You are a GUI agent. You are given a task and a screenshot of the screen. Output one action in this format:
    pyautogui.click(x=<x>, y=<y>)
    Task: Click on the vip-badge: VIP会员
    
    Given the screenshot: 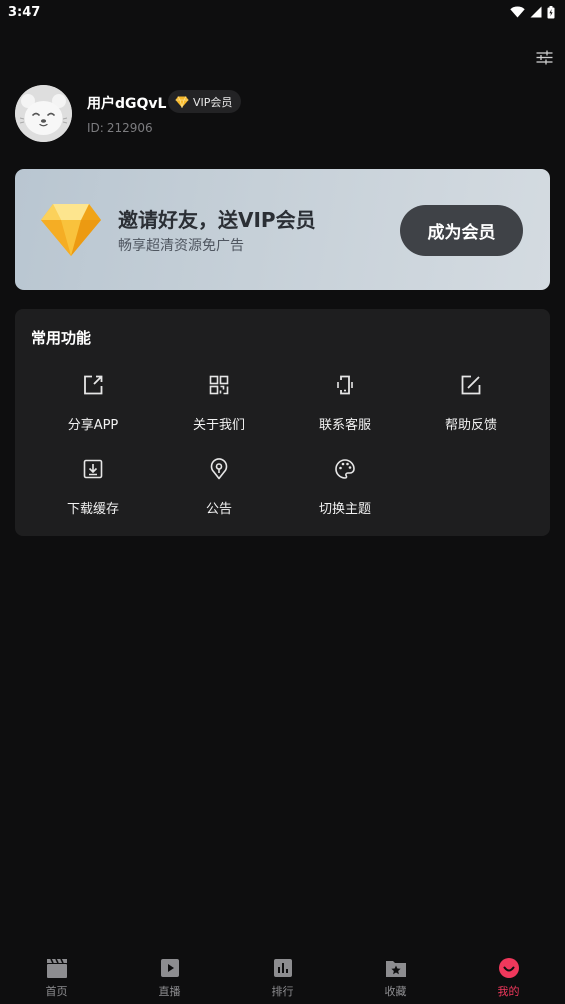 What is the action you would take?
    pyautogui.click(x=205, y=101)
    